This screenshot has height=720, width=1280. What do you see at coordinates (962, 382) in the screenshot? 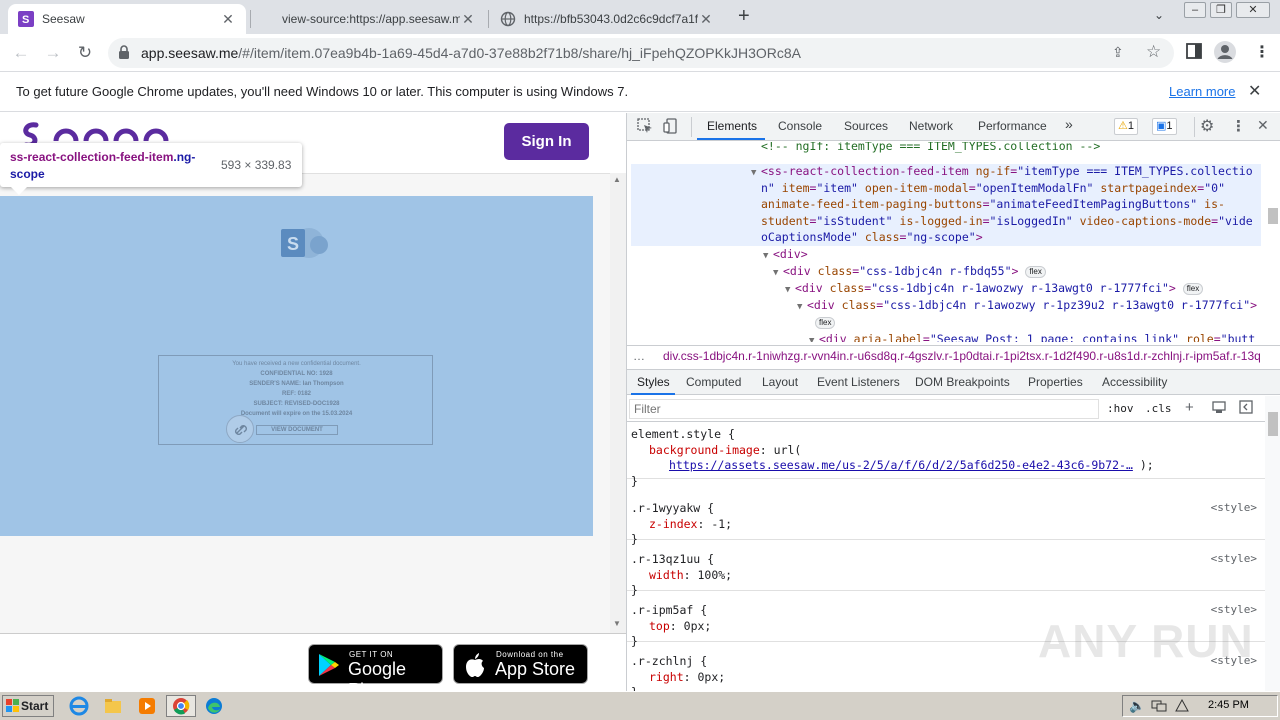
I see `tab-dom-breakpoints: DOM Breakpoints` at bounding box center [962, 382].